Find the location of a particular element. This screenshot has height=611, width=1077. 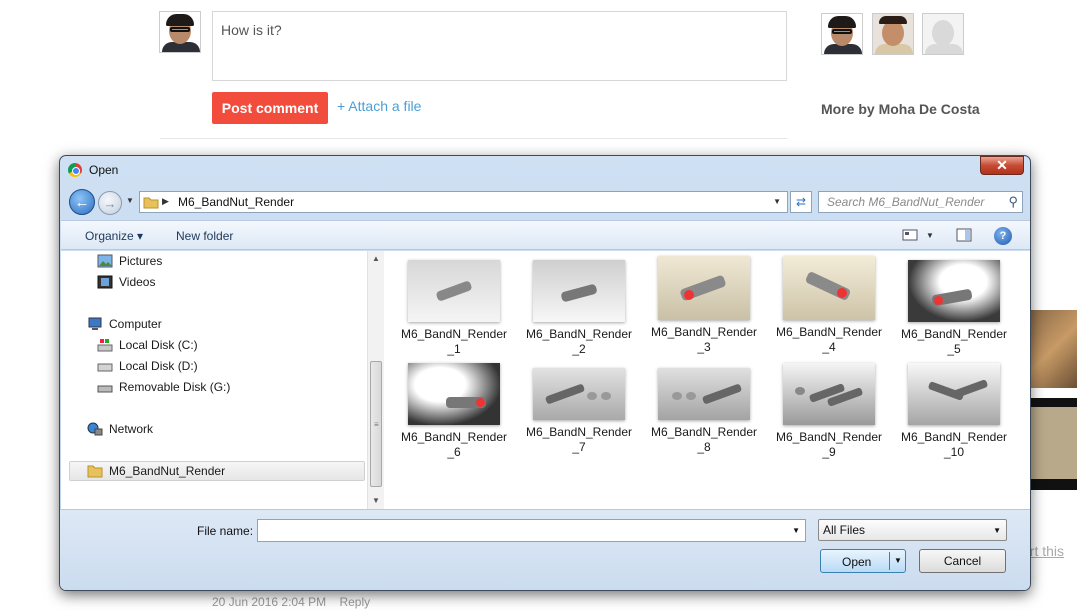

nav-item-local-disk-c: Local Disk (C:) is located at coordinates (147, 345).